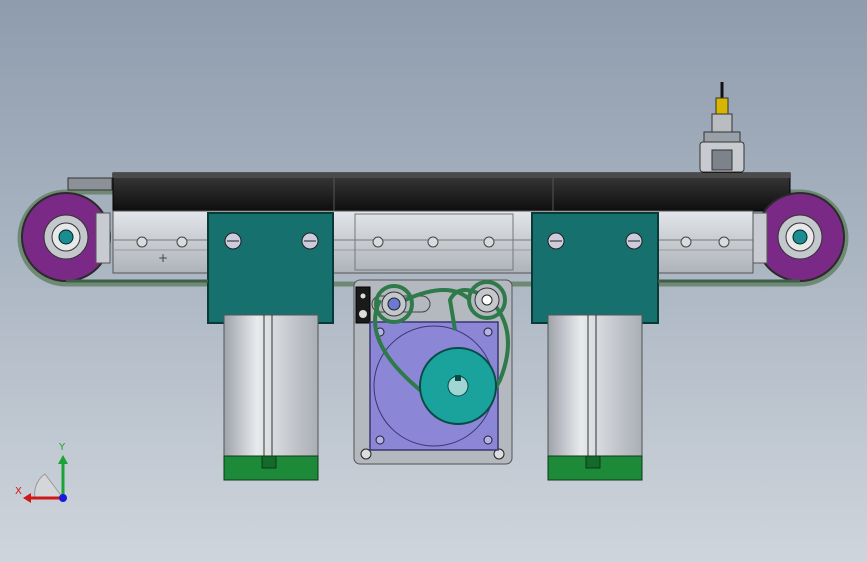 This screenshot has width=867, height=562. I want to click on z-axis-dot, so click(63, 498).